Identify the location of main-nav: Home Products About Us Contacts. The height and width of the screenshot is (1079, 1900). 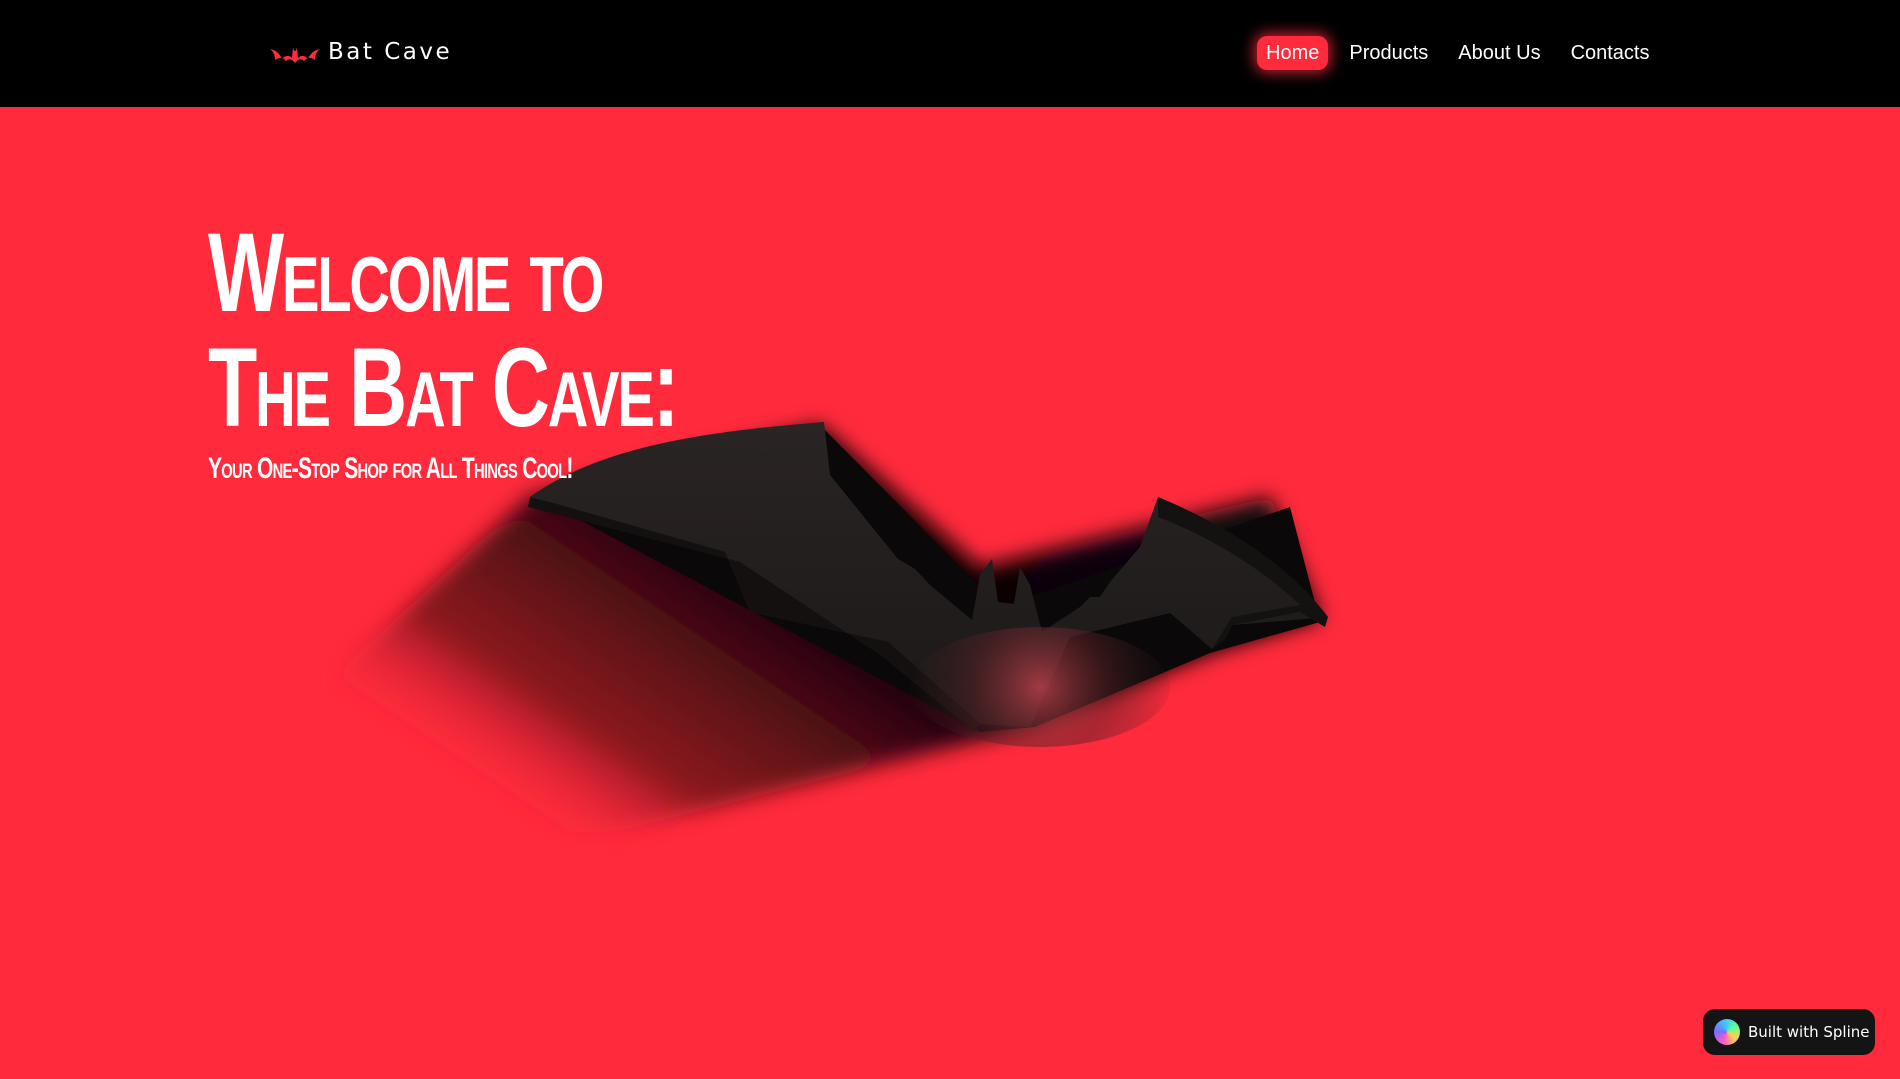
(1458, 53).